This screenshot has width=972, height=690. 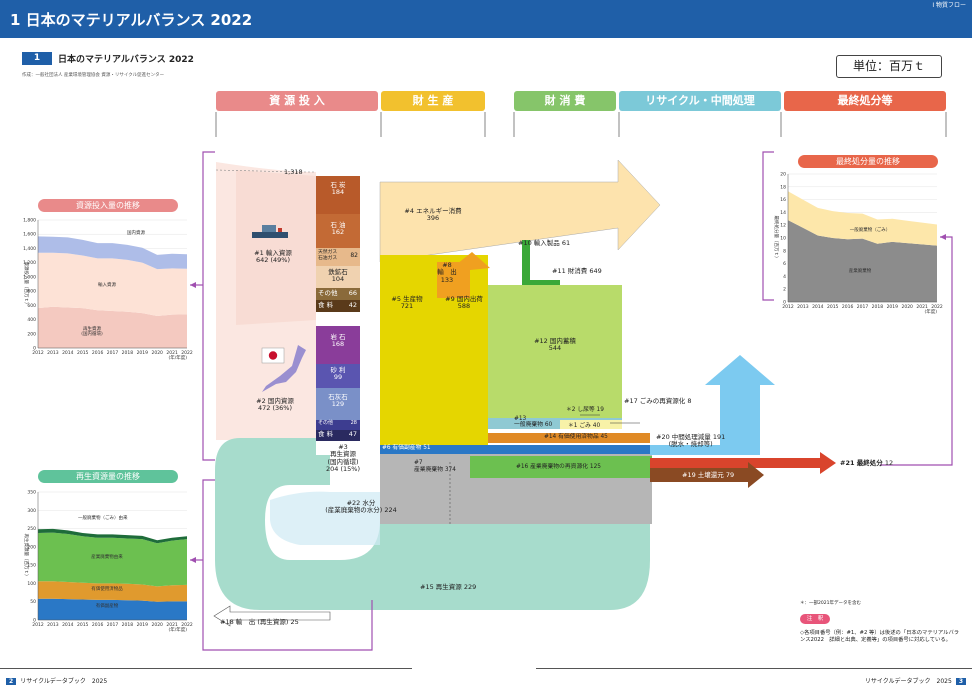 I want to click on recycled-input-label: #3 再生資源 (国内循環) 204 (15%), so click(x=343, y=458).